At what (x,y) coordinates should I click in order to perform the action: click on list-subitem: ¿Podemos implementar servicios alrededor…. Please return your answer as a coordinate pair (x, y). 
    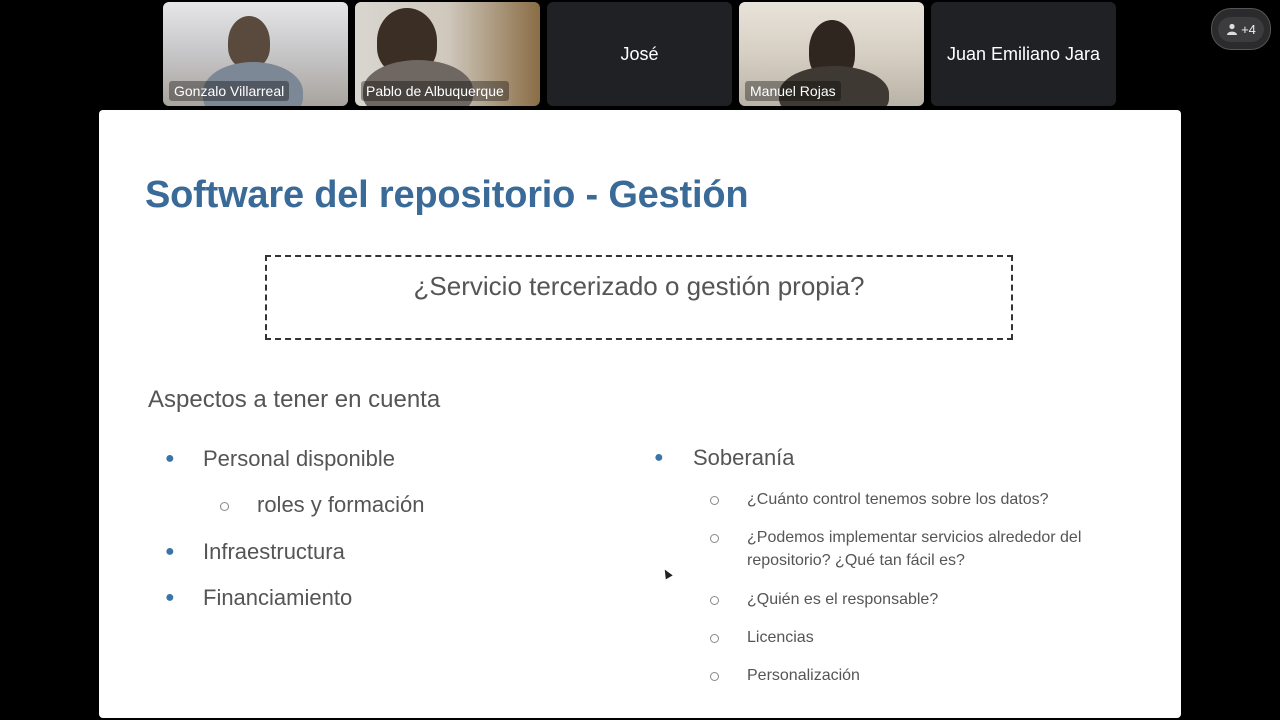
    Looking at the image, I should click on (914, 549).